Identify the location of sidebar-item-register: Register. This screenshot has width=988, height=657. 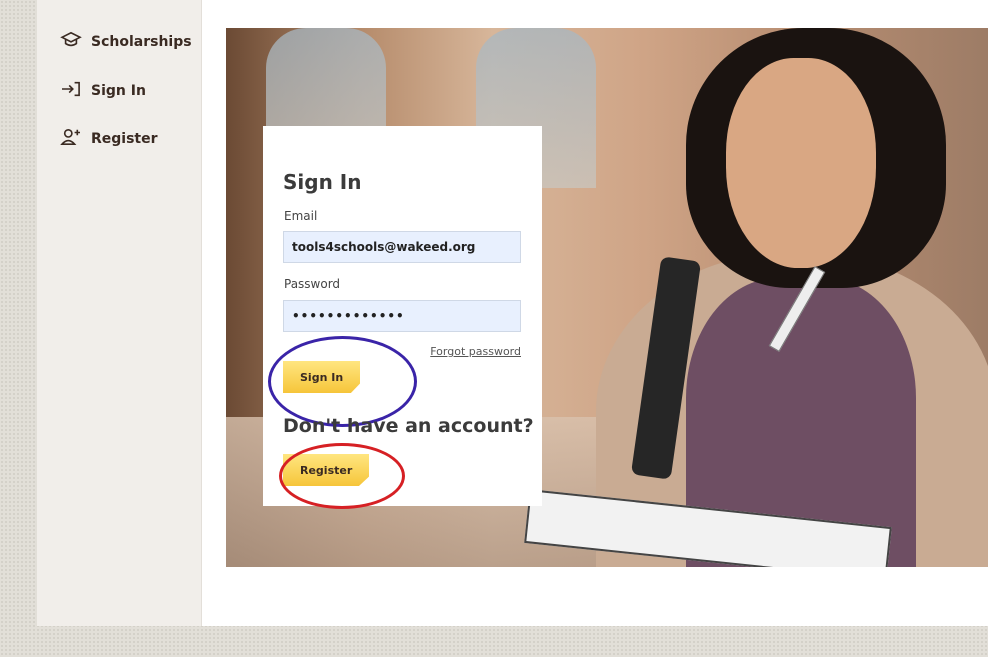
(109, 139).